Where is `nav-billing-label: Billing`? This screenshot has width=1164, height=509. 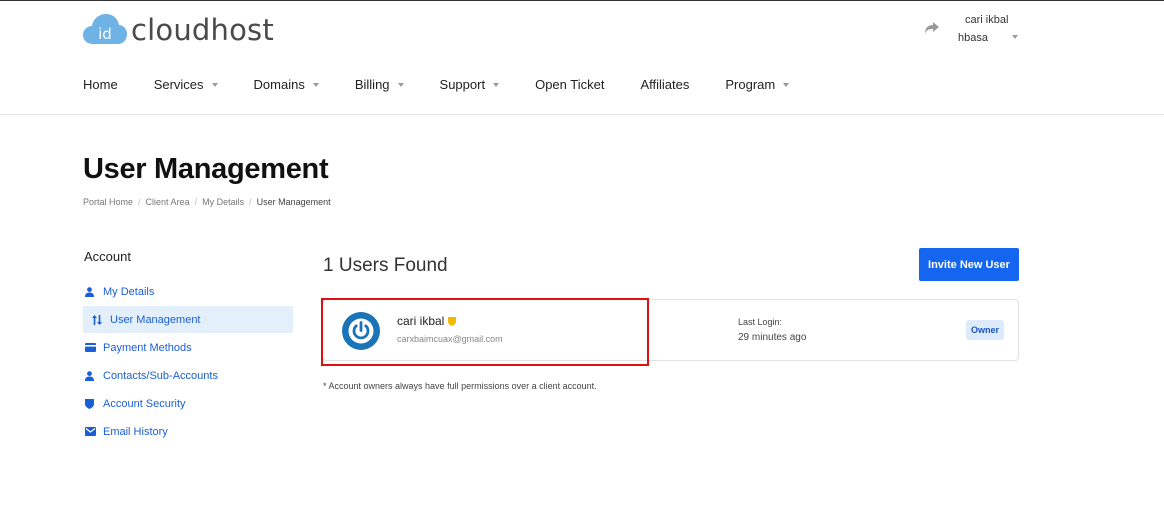 nav-billing-label: Billing is located at coordinates (372, 84).